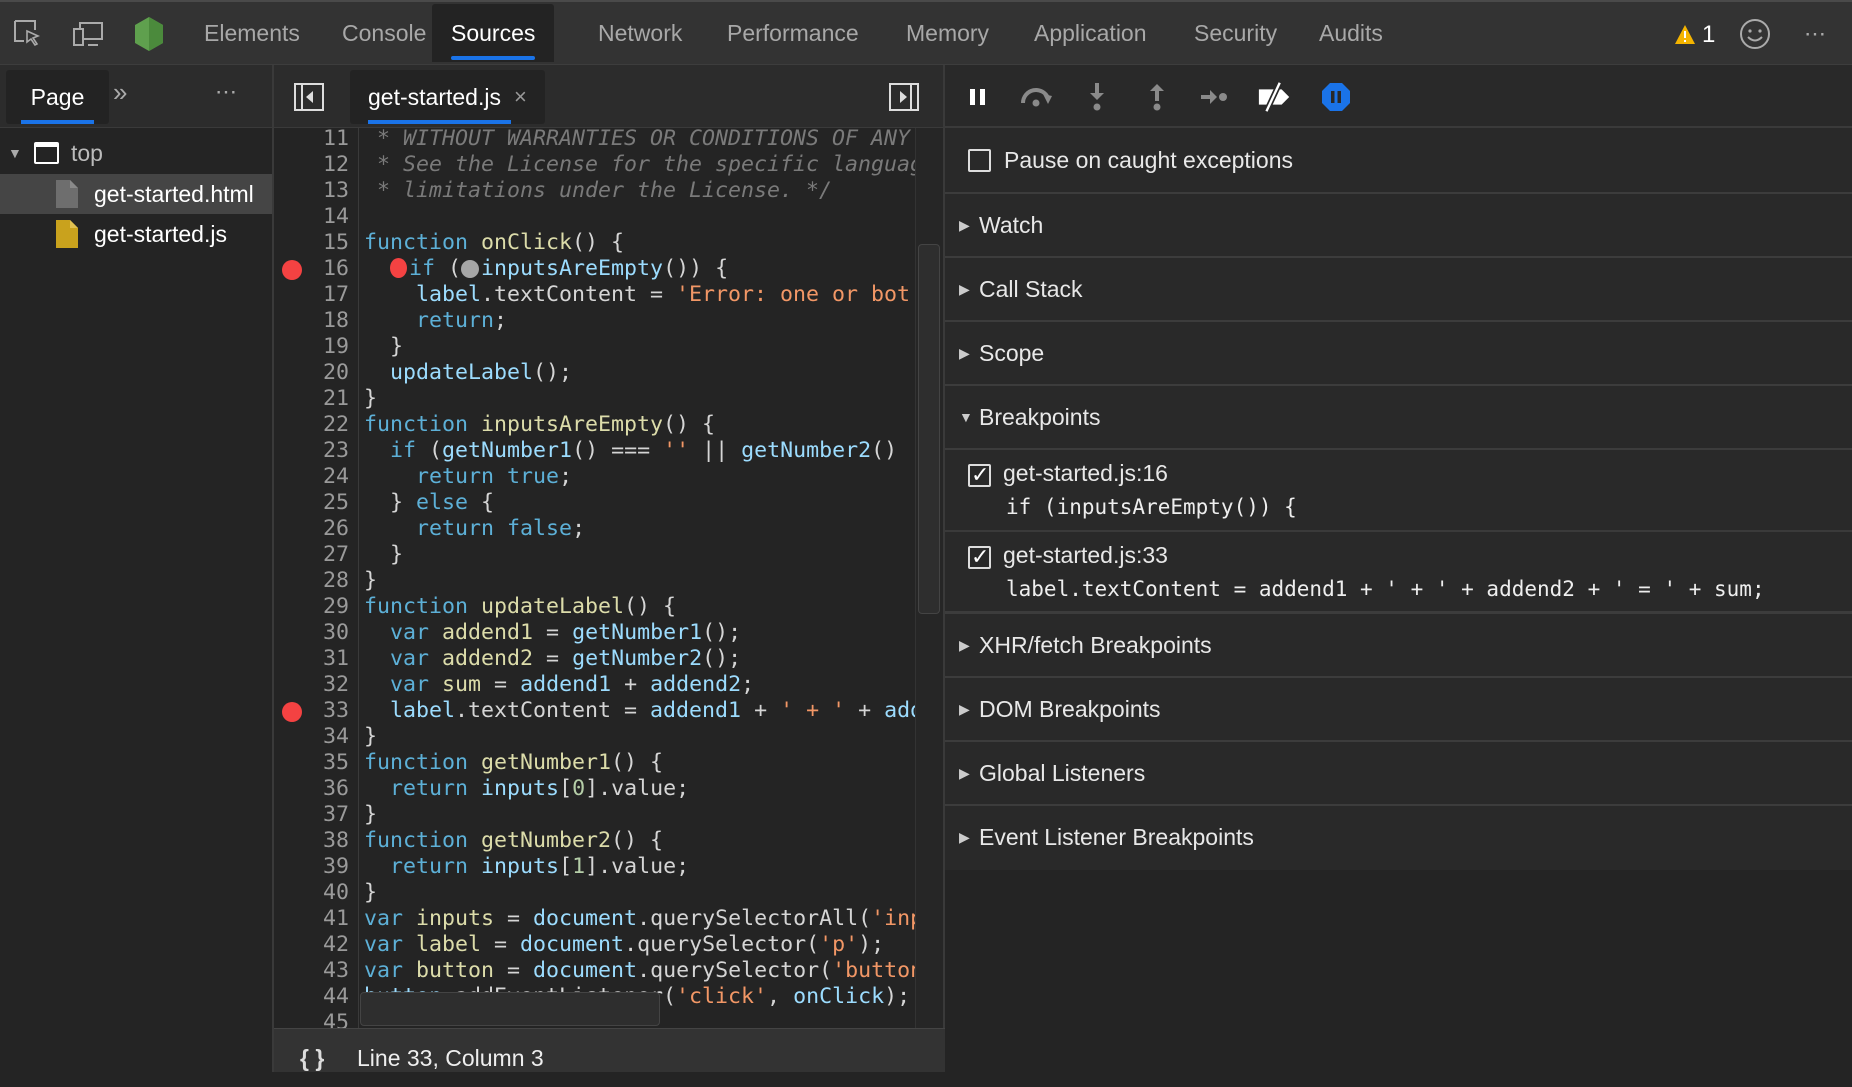  I want to click on section-breakpoints: ▼ Breakpoints, so click(1398, 418).